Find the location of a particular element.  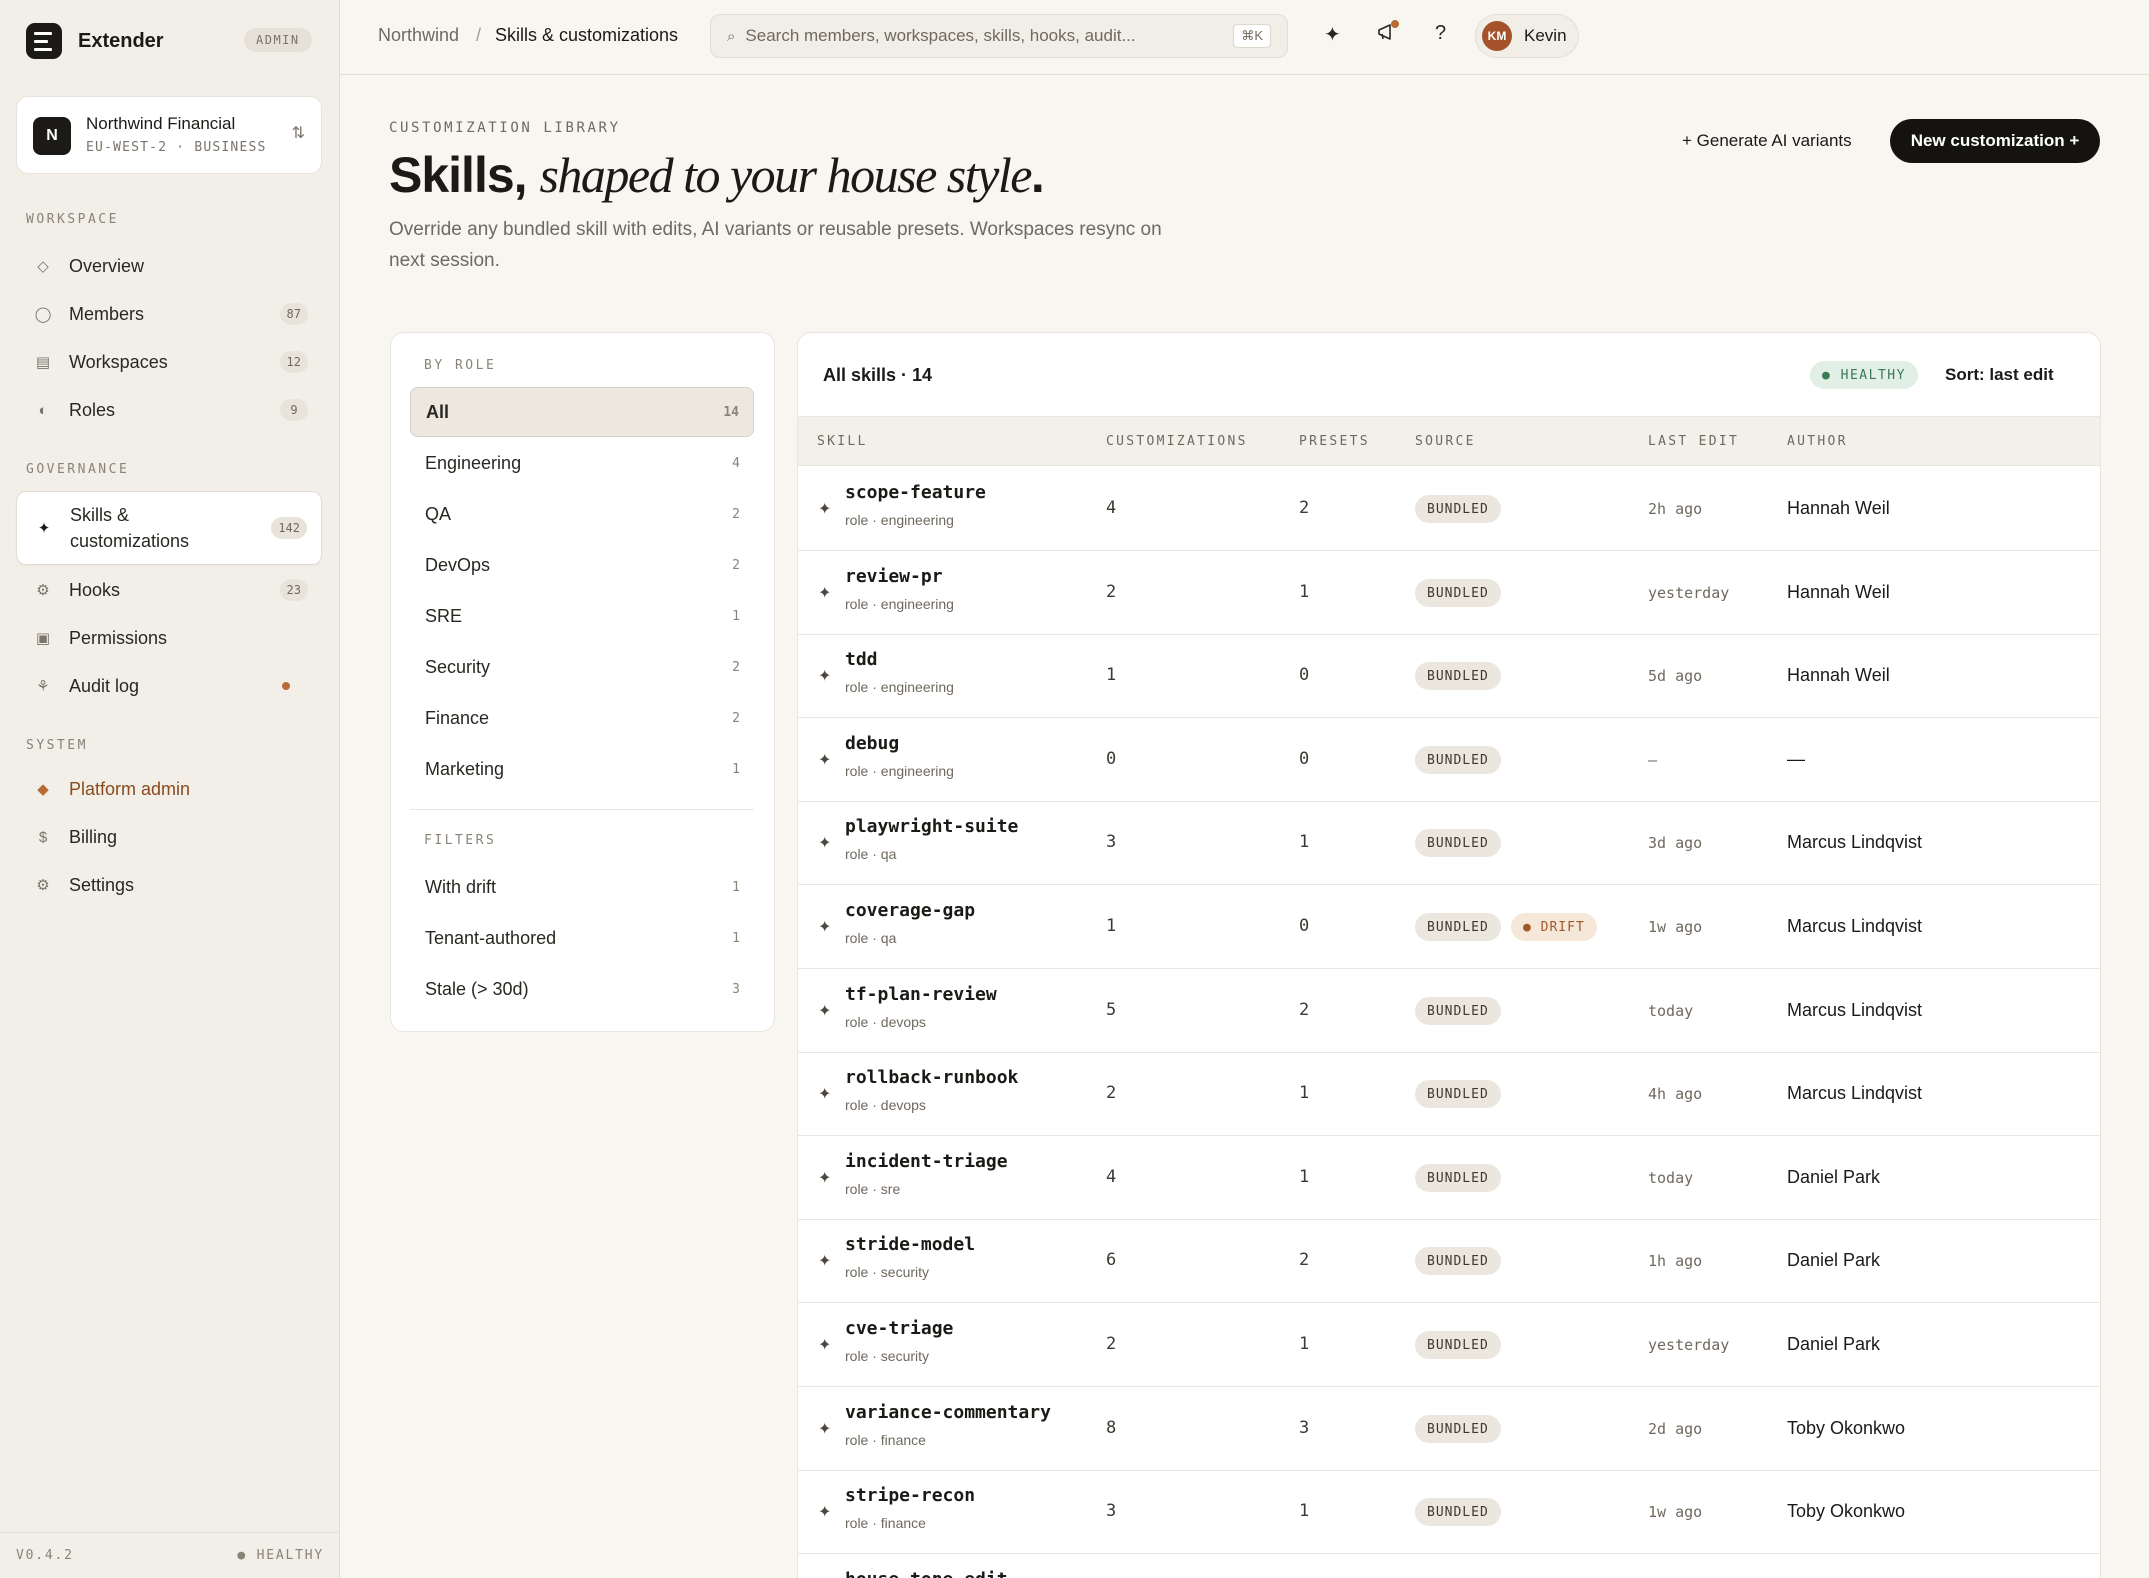

customizations-count: 4 is located at coordinates (1111, 1177).